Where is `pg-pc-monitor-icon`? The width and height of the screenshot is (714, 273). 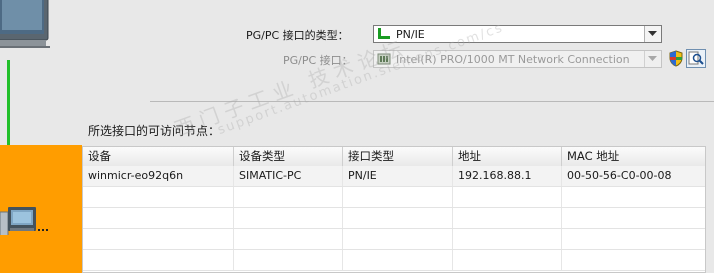 pg-pc-monitor-icon is located at coordinates (25, 24).